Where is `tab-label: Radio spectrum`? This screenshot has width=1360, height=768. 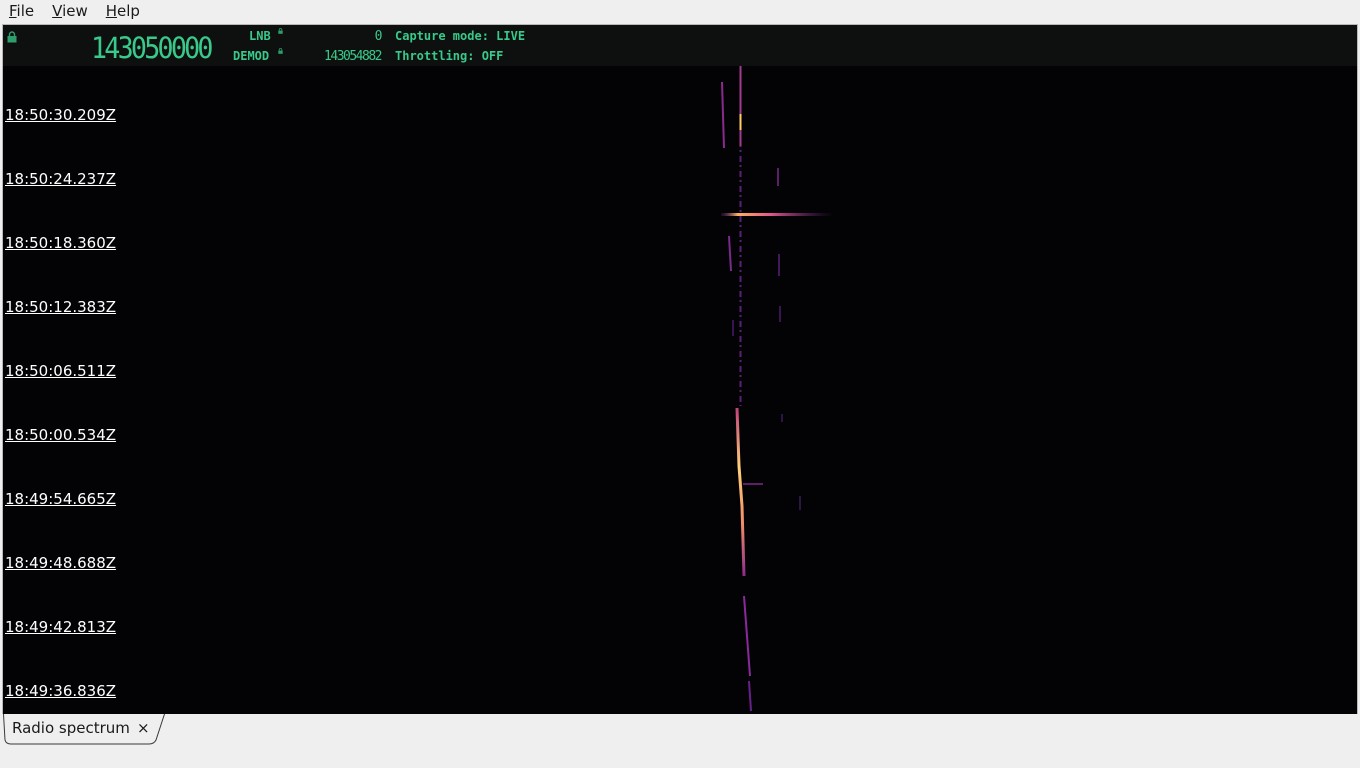
tab-label: Radio spectrum is located at coordinates (71, 728).